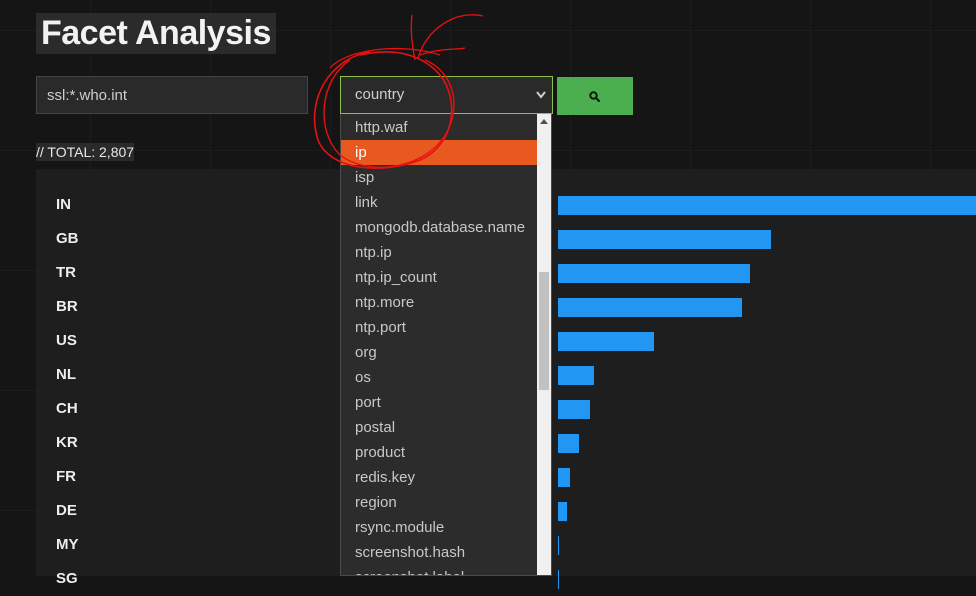 This screenshot has height=596, width=976. Describe the element at coordinates (85, 152) in the screenshot. I see `total-count: // TOTAL: 2,807` at that location.